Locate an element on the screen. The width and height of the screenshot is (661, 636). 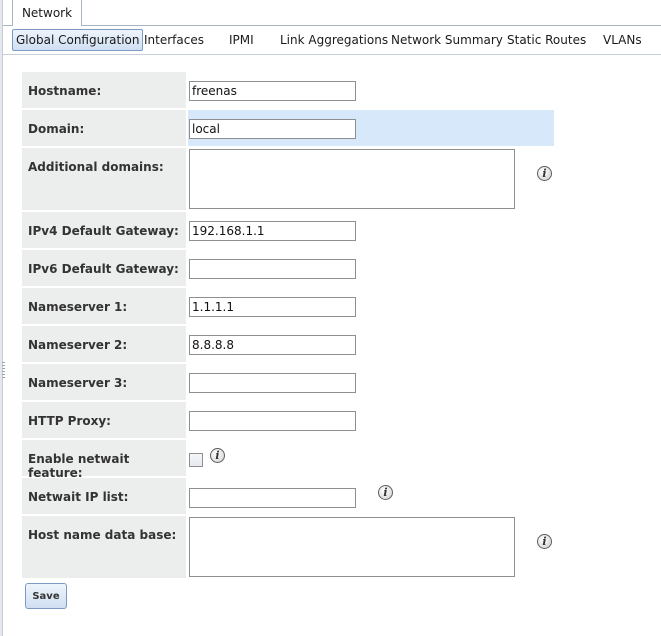
row-nameserver-3: Nameserver 3: is located at coordinates (104, 382).